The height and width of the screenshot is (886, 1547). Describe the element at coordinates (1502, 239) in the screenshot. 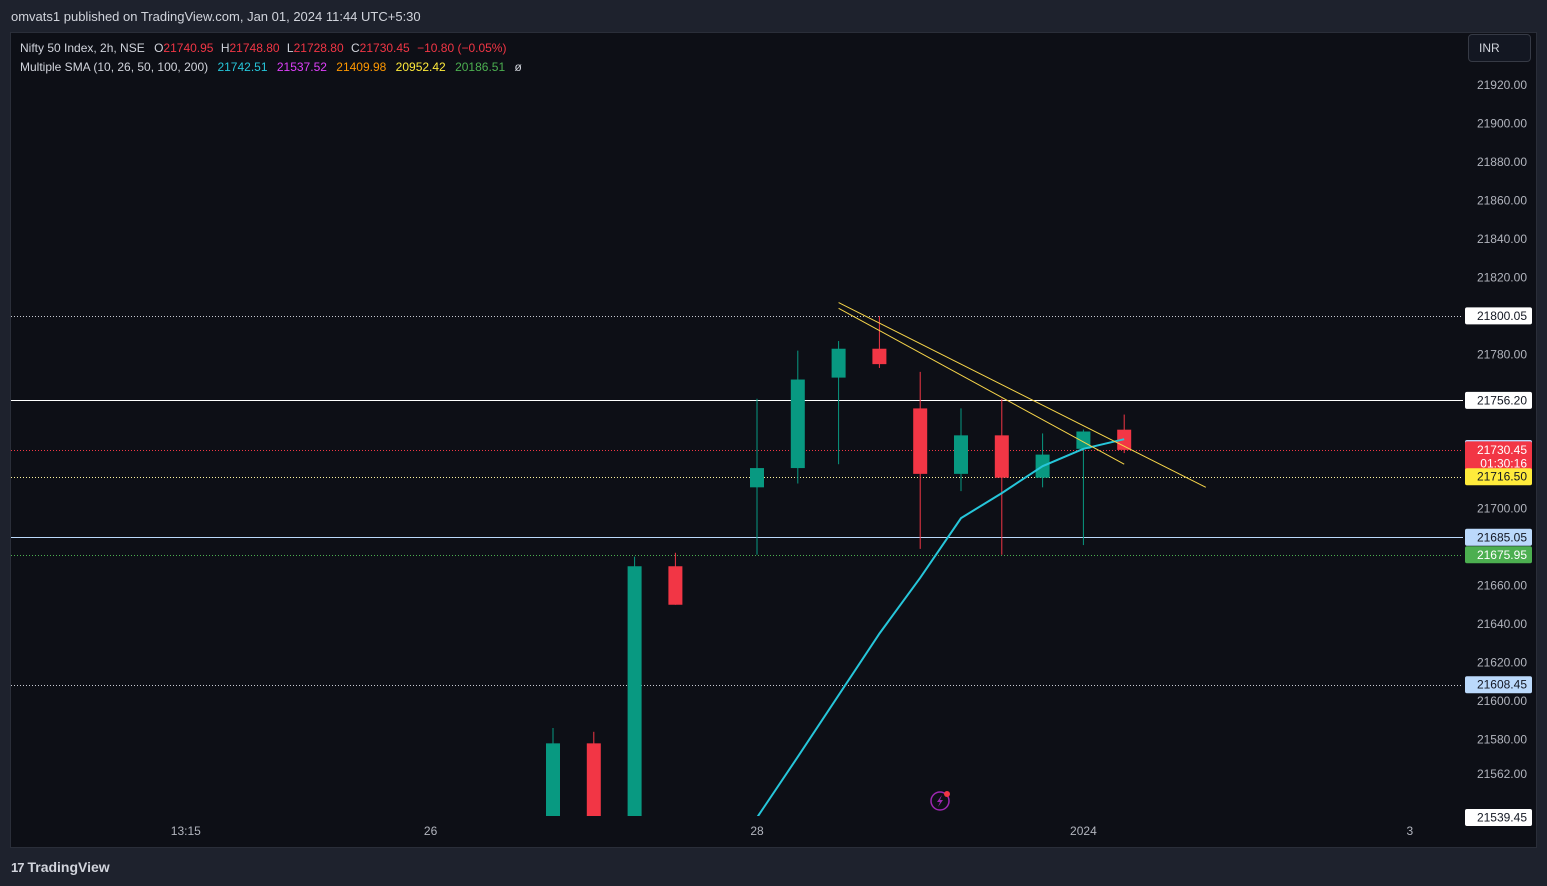

I see `y-tick-label-4: 21840.00` at that location.